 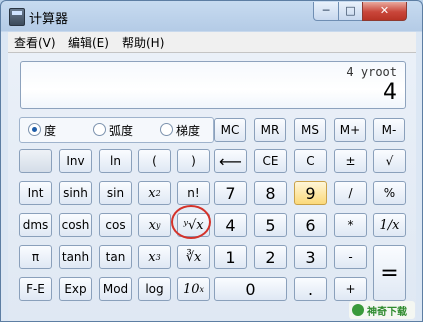 What do you see at coordinates (389, 193) in the screenshot?
I see `percent-button: %` at bounding box center [389, 193].